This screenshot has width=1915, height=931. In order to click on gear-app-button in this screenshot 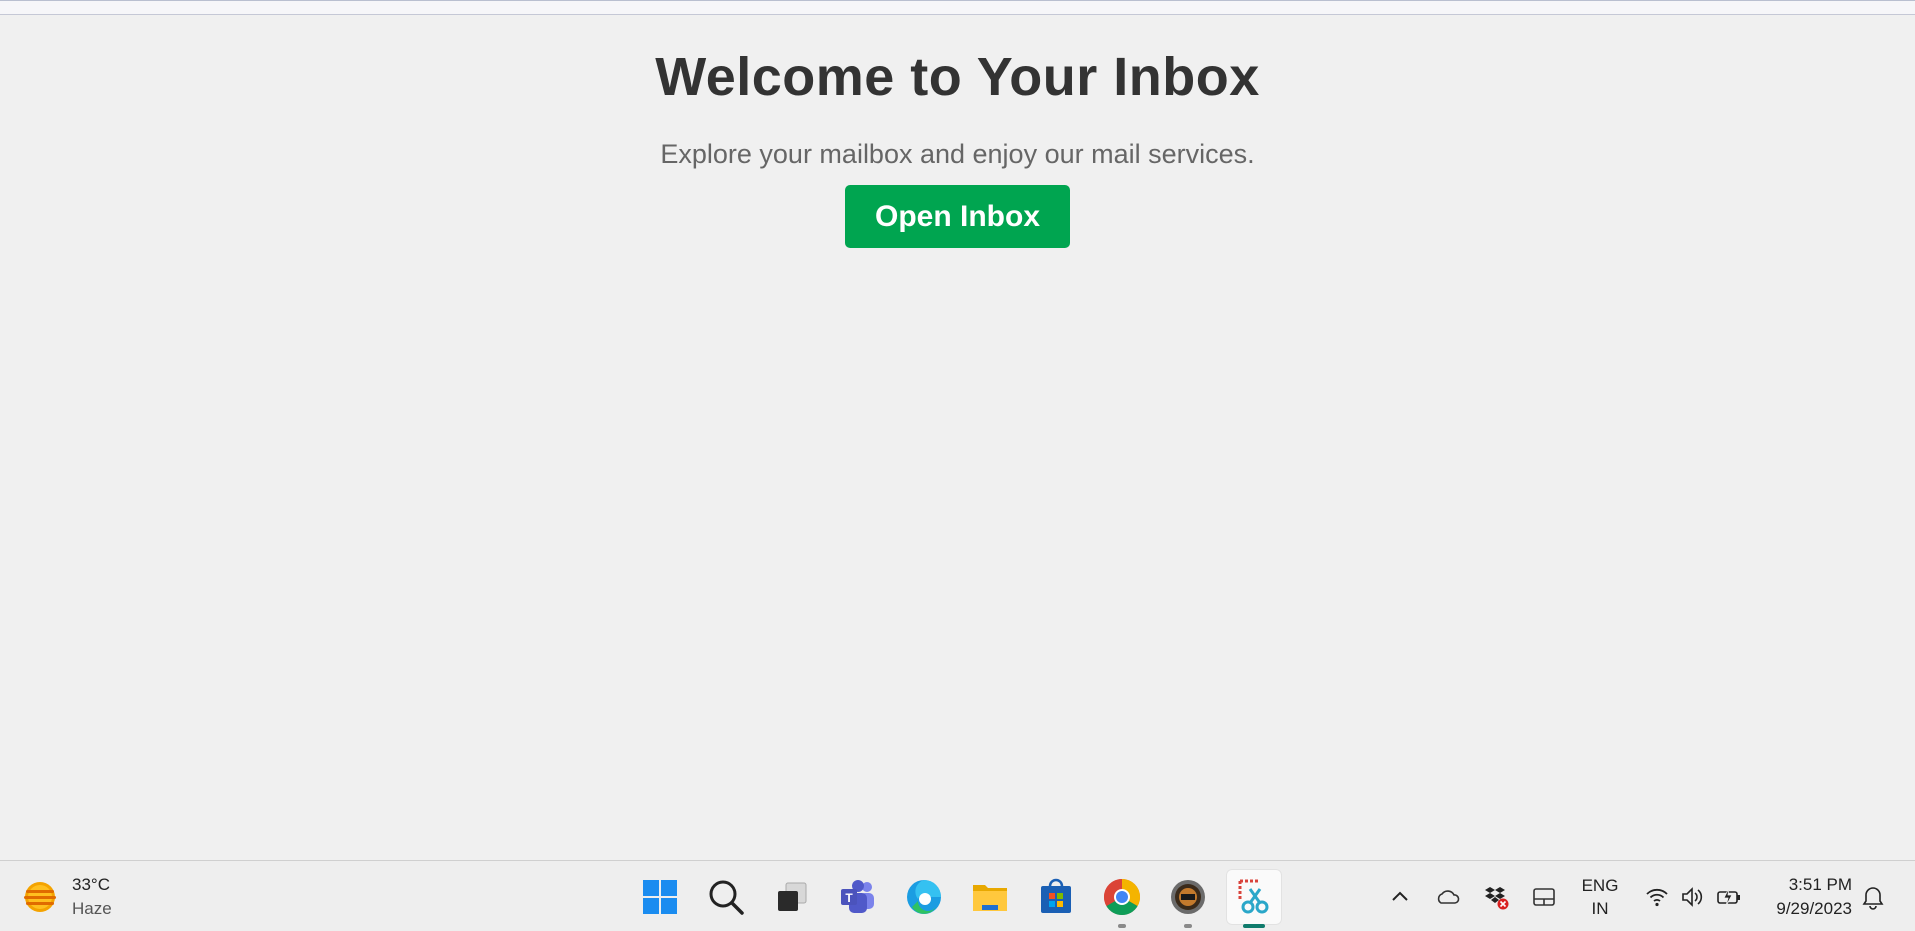, I will do `click(1188, 898)`.